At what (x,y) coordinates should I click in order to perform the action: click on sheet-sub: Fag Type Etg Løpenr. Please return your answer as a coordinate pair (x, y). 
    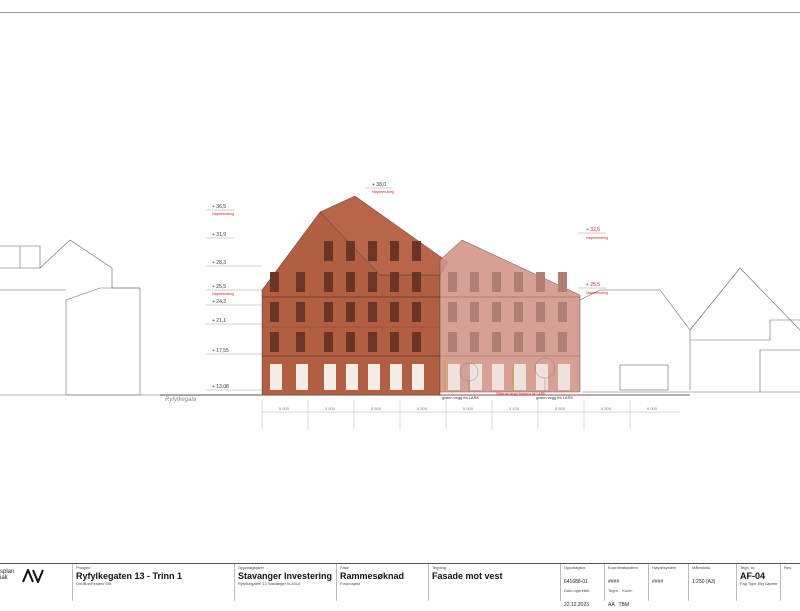
    Looking at the image, I should click on (759, 583).